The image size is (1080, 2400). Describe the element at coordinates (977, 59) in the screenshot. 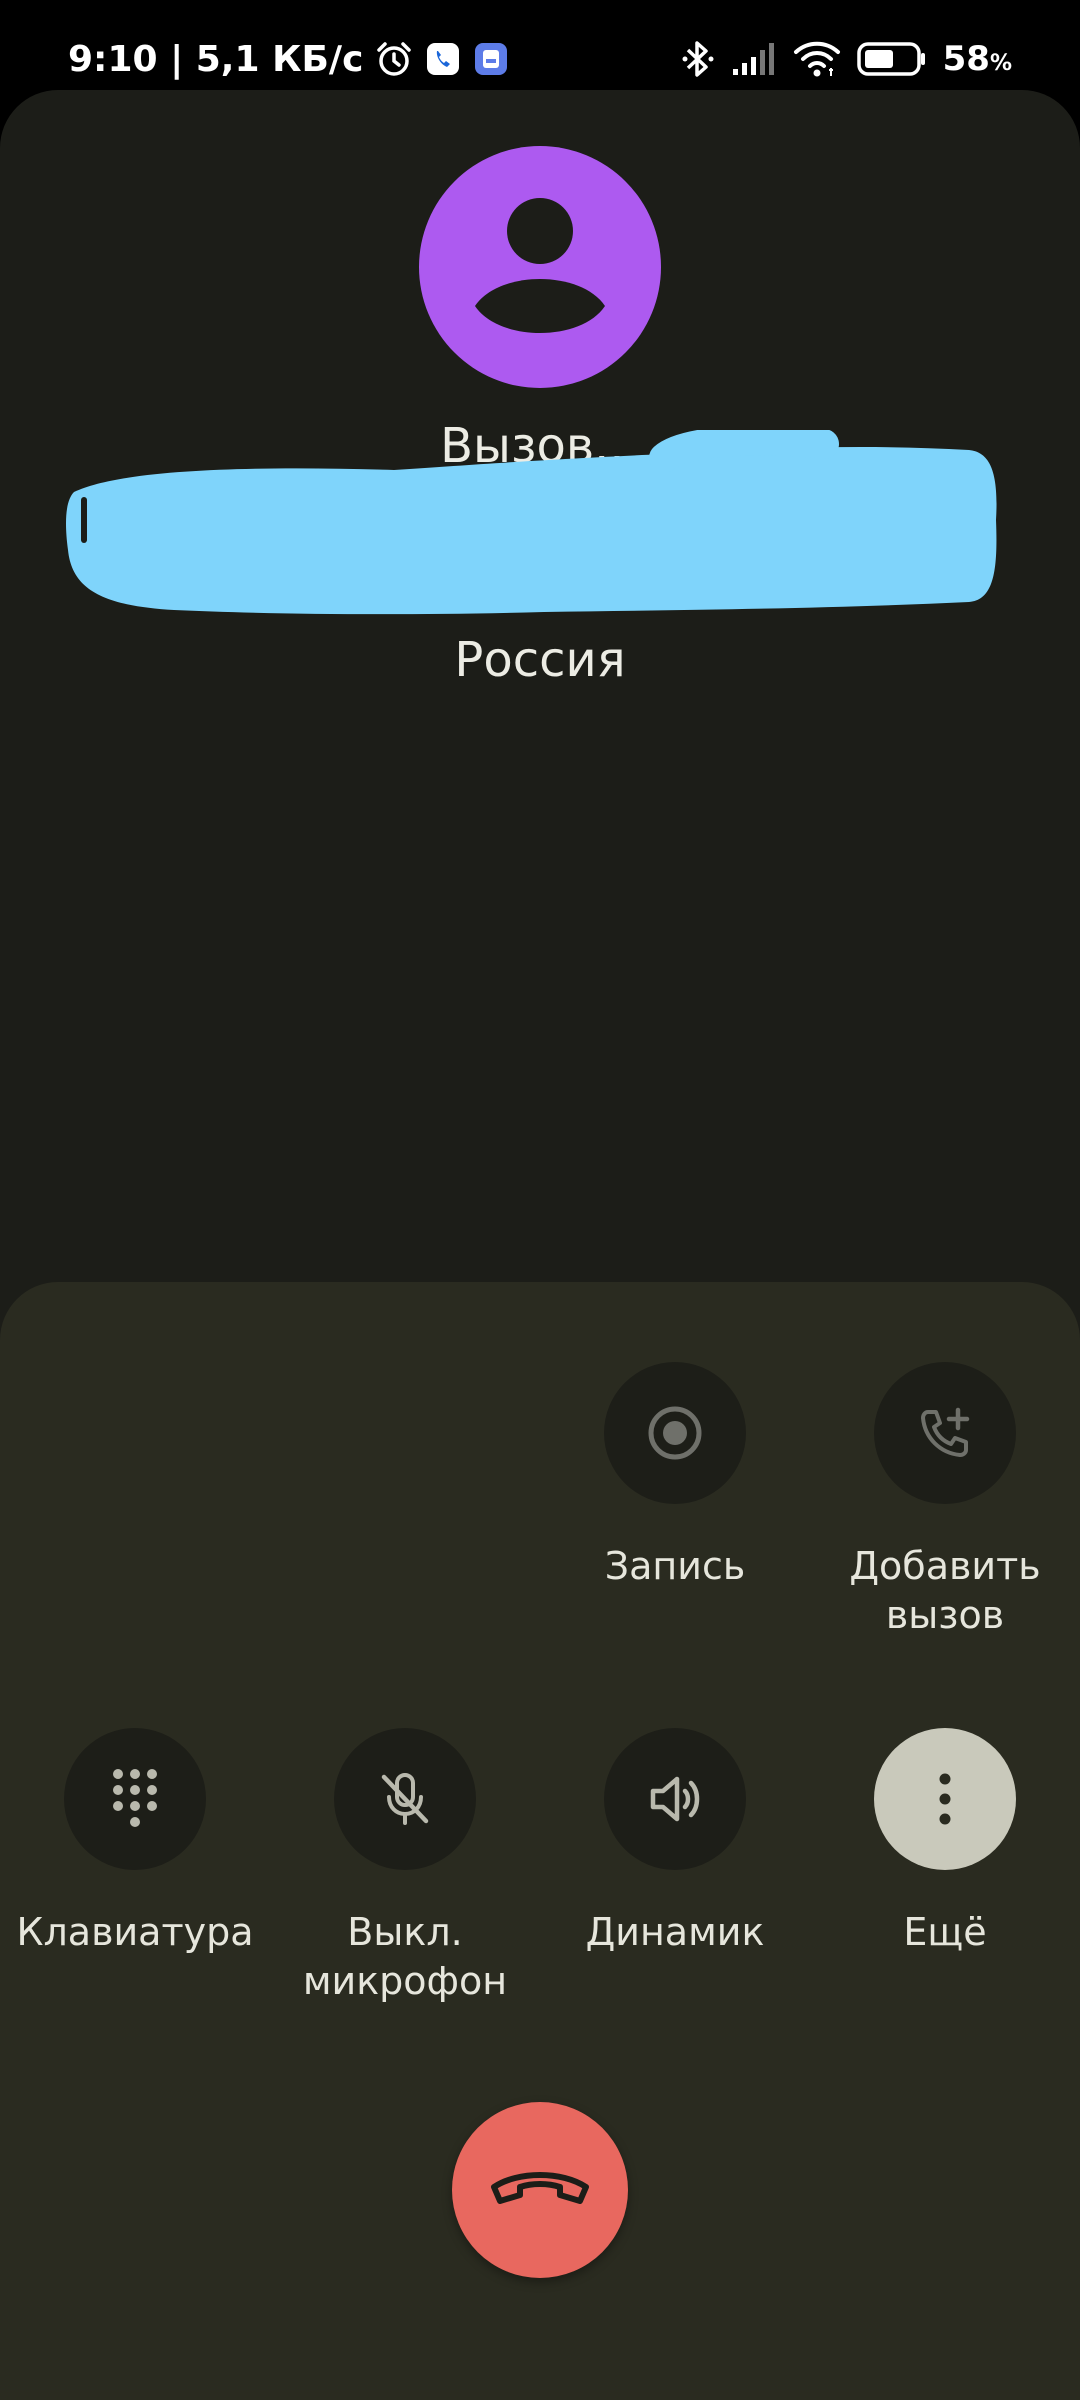

I see `battery-percent: 58%` at that location.